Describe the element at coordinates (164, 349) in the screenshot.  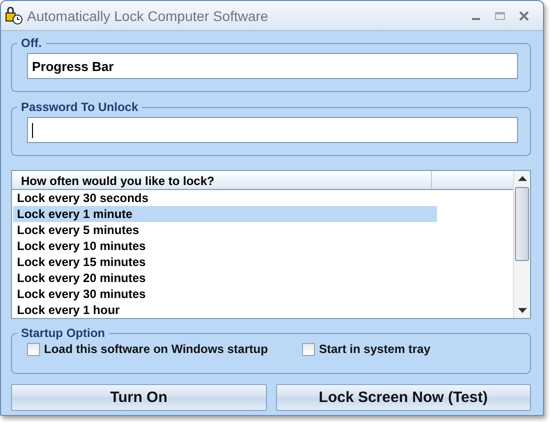
I see `checkbox-option: Load this software on Windows startup` at that location.